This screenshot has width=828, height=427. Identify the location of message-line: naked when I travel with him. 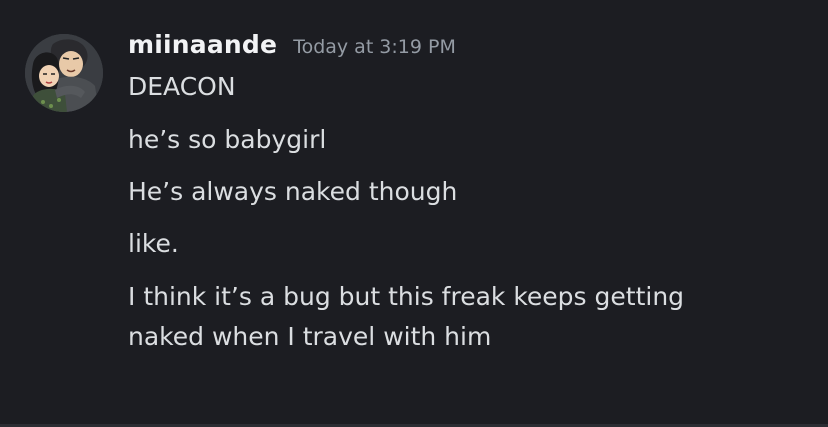
(310, 336).